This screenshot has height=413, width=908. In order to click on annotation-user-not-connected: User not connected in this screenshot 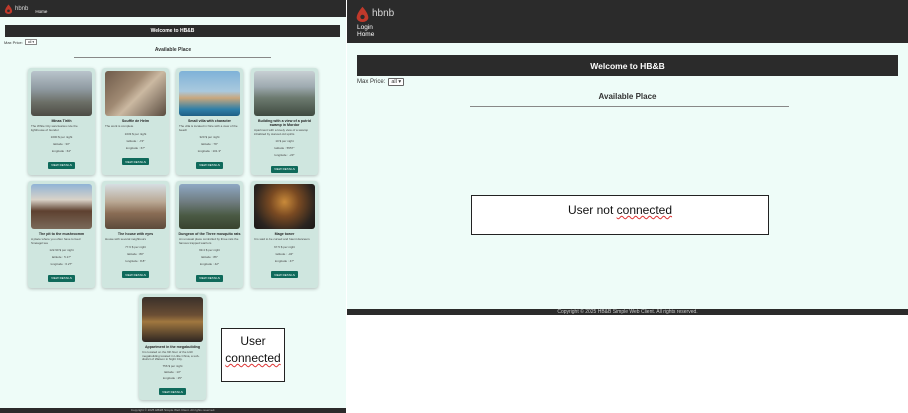, I will do `click(620, 215)`.